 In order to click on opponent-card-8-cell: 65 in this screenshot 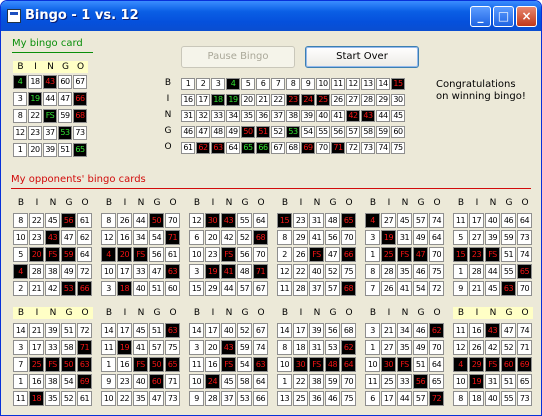, I will do `click(172, 364)`.